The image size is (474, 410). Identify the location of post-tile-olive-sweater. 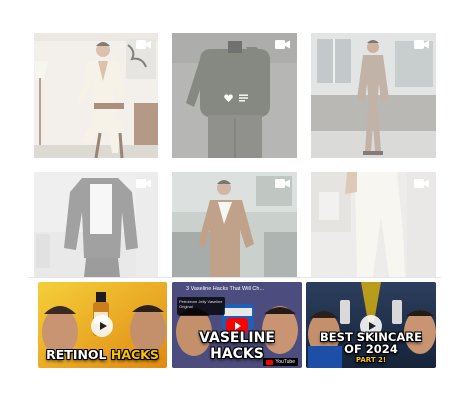
(234, 95).